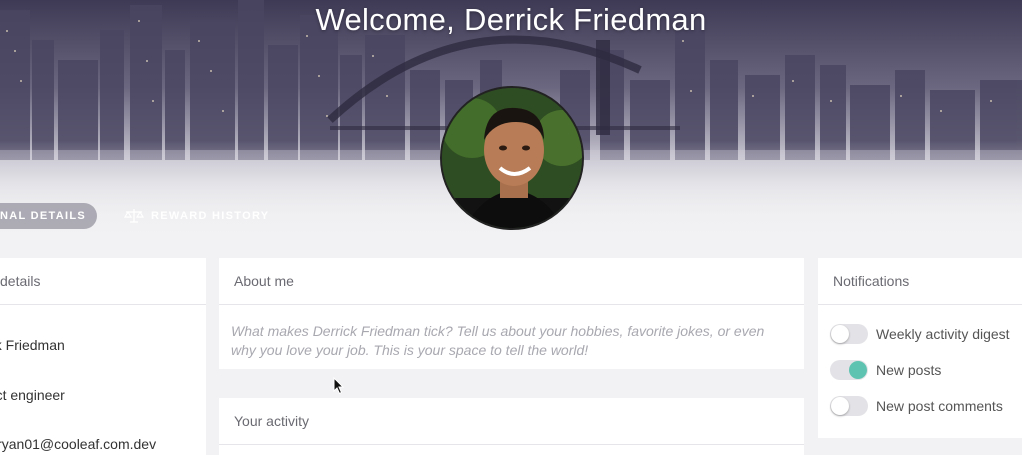 The height and width of the screenshot is (455, 1022). What do you see at coordinates (103, 345) in the screenshot?
I see `field-name-value: rick Friedman` at bounding box center [103, 345].